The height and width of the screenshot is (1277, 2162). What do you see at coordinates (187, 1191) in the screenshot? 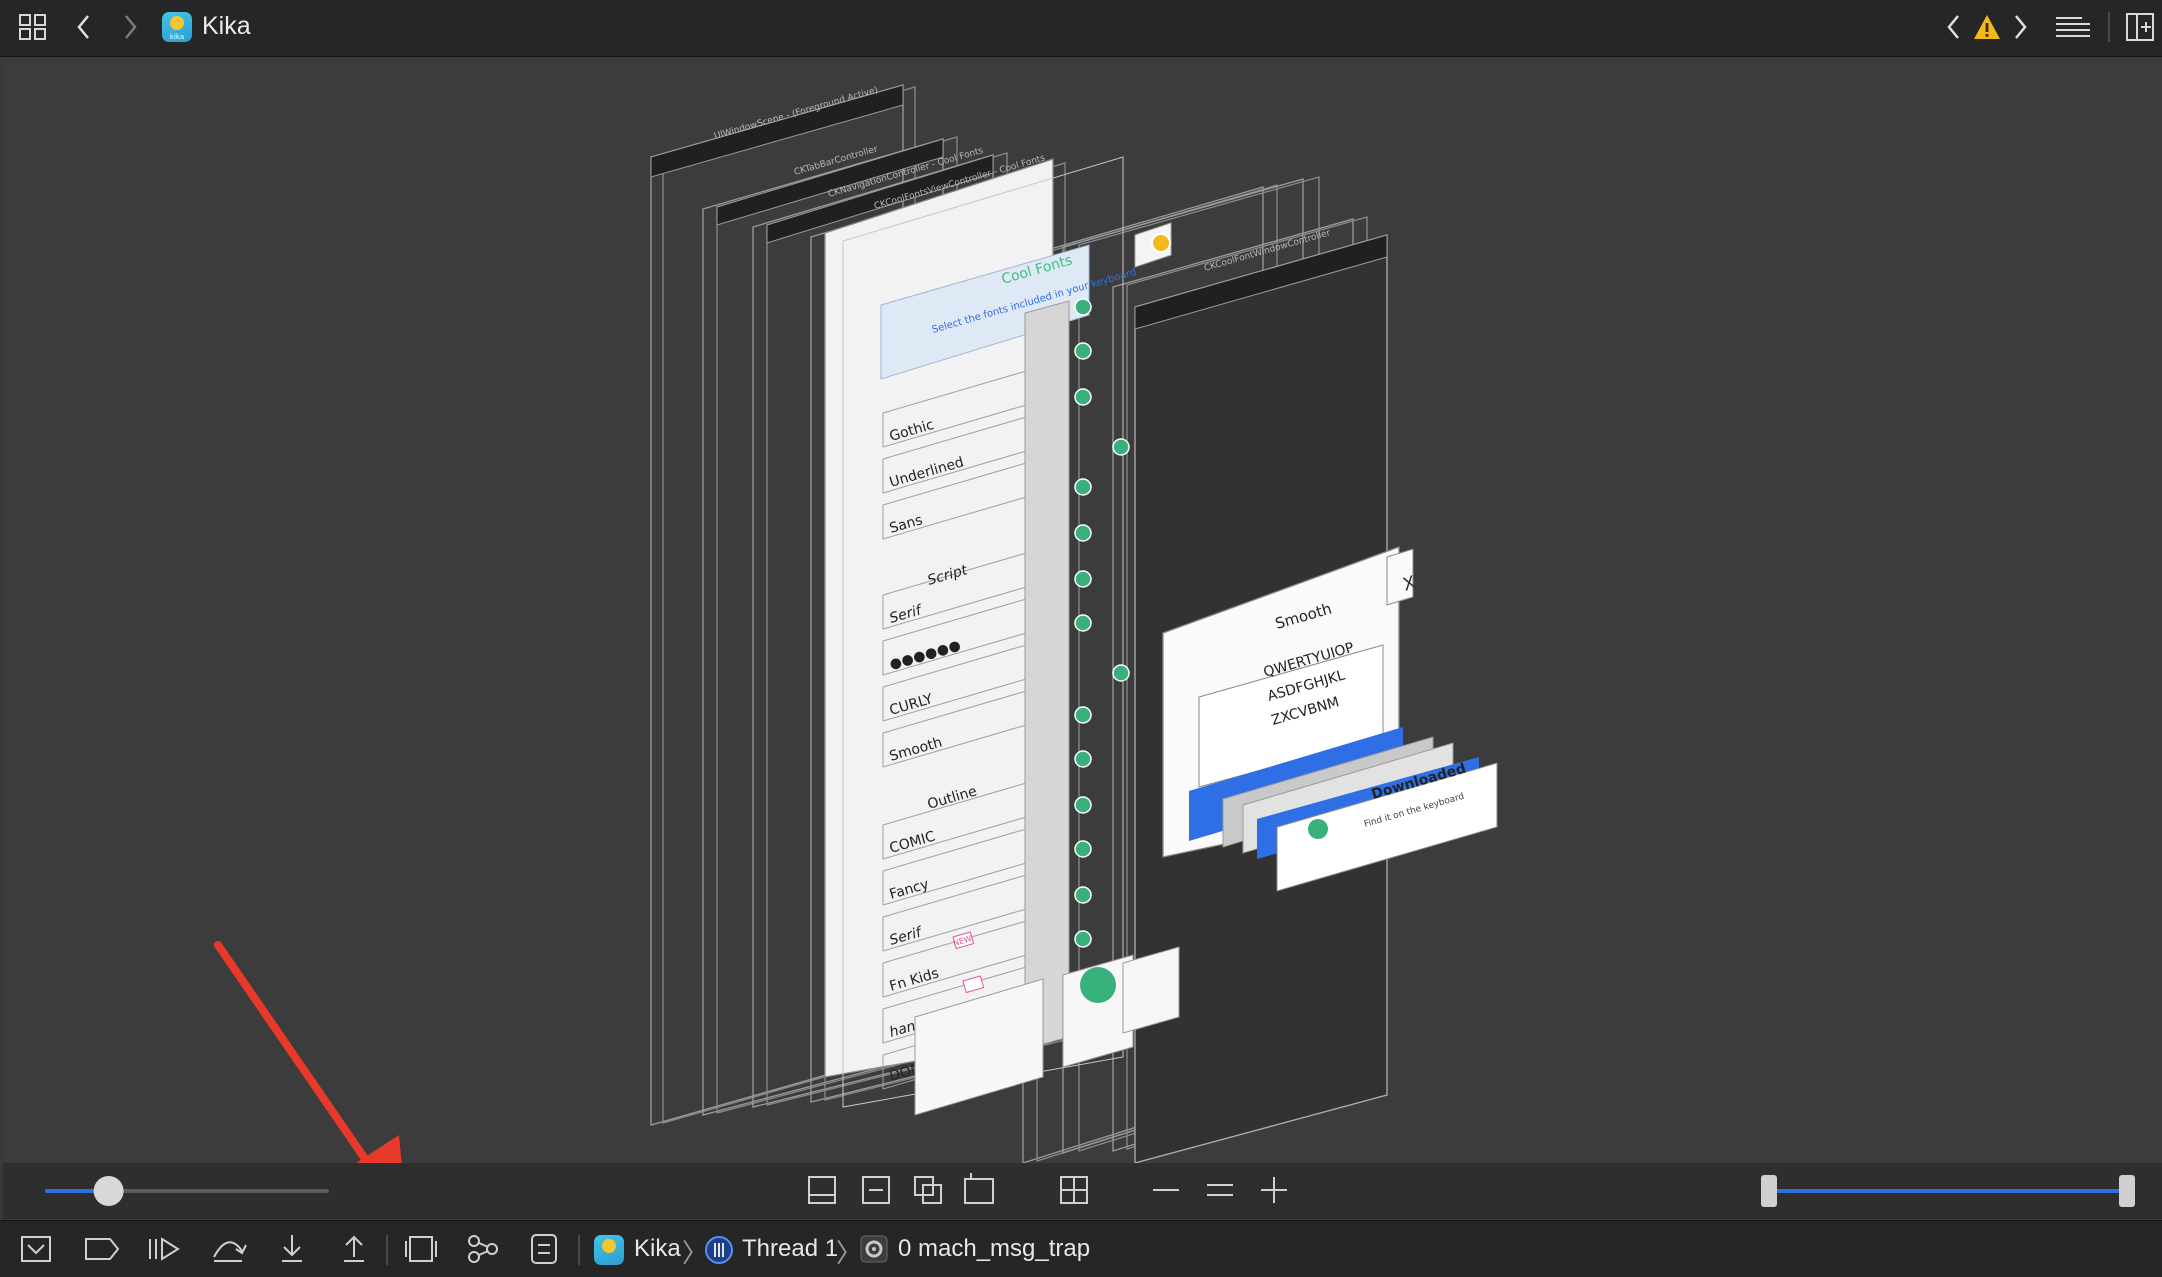
I see `spacing-slider` at bounding box center [187, 1191].